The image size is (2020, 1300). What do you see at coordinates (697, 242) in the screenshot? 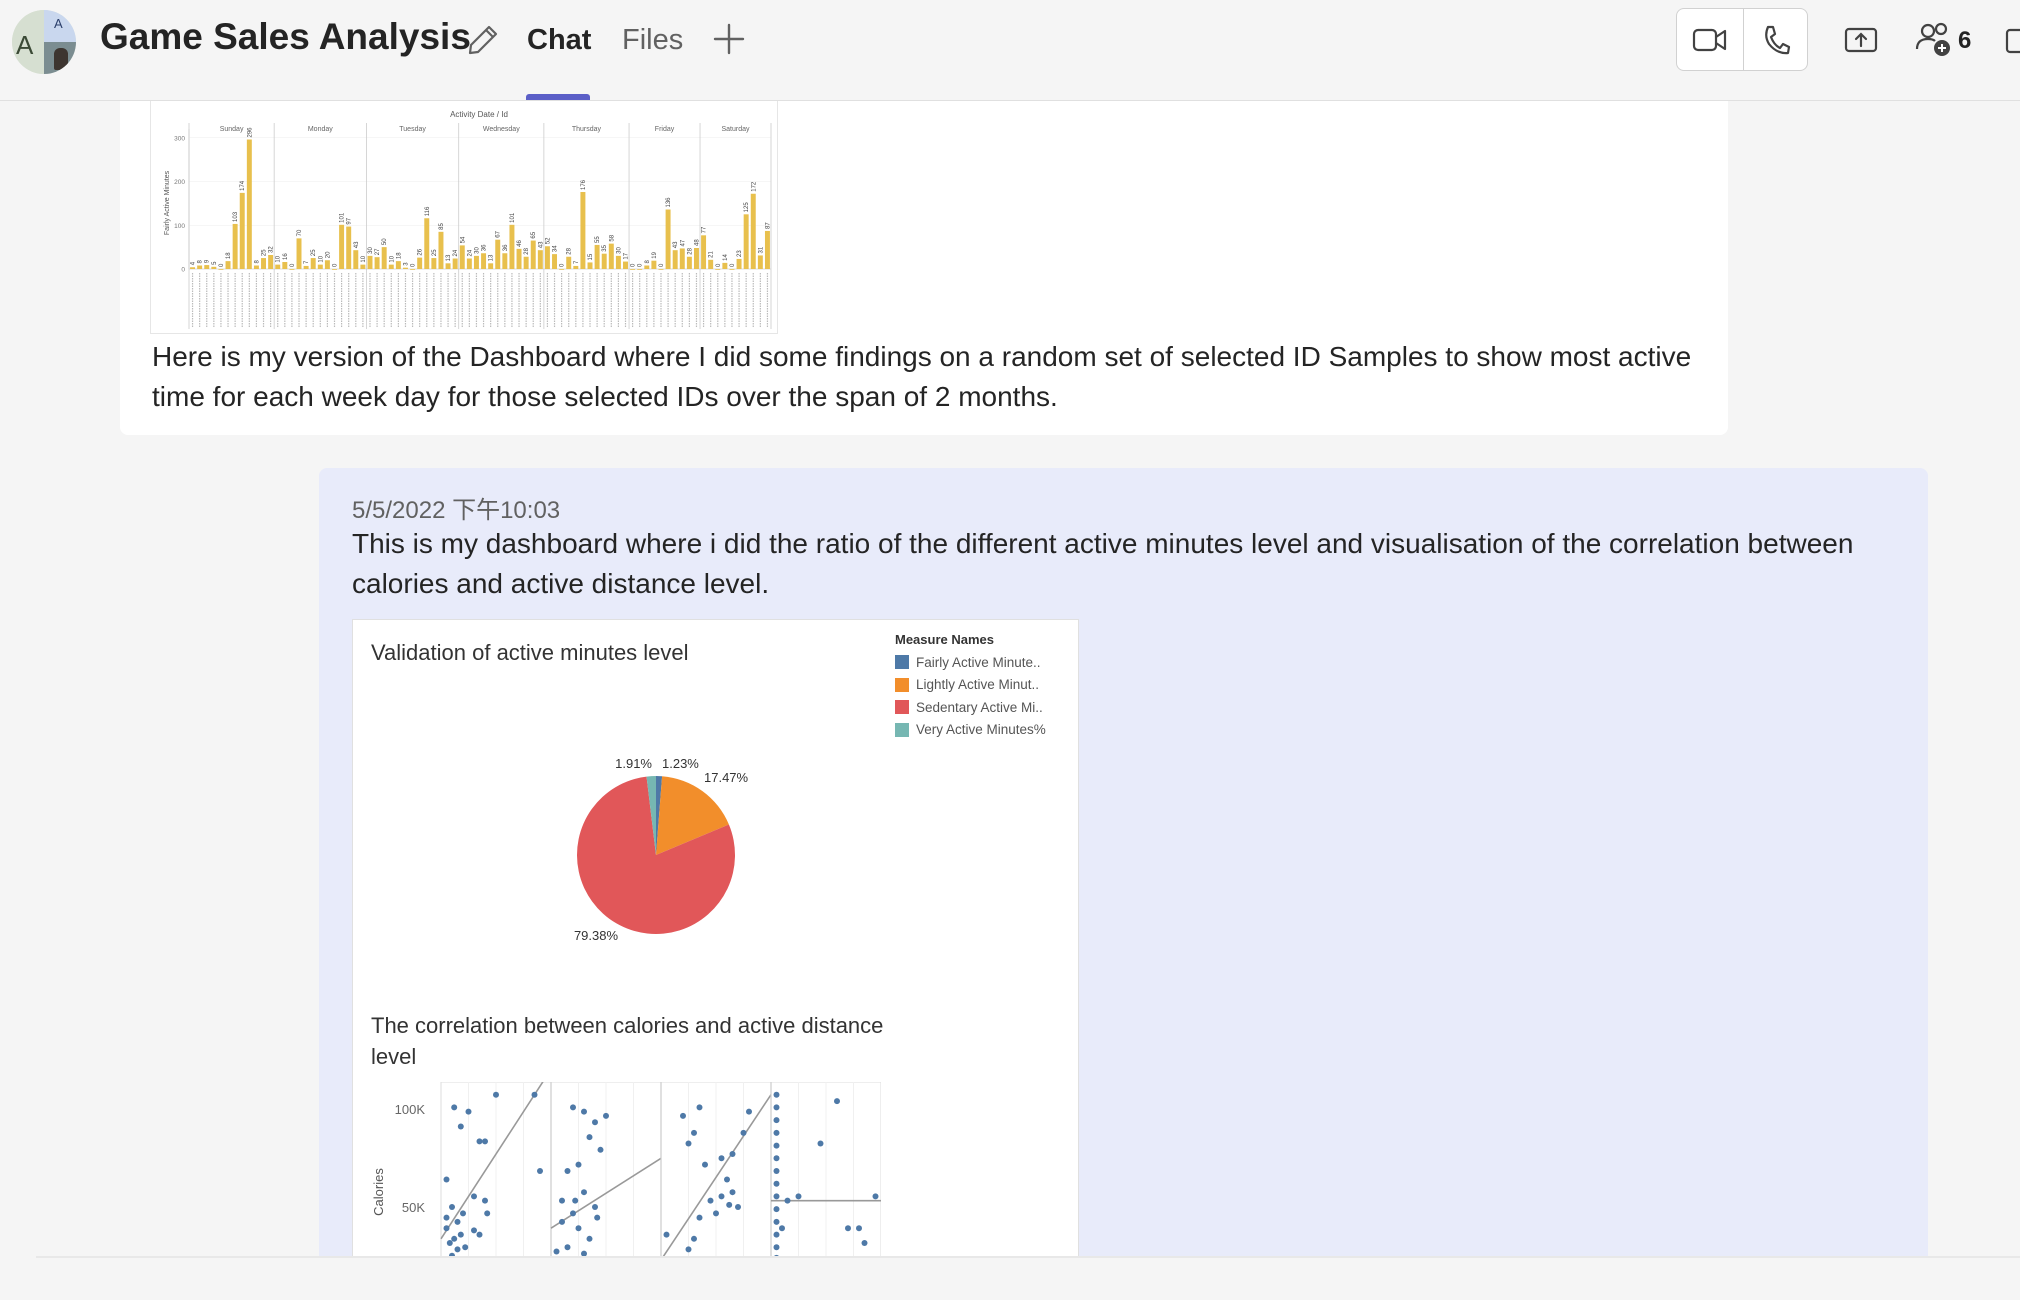
I see `bar-value-label: 48` at bounding box center [697, 242].